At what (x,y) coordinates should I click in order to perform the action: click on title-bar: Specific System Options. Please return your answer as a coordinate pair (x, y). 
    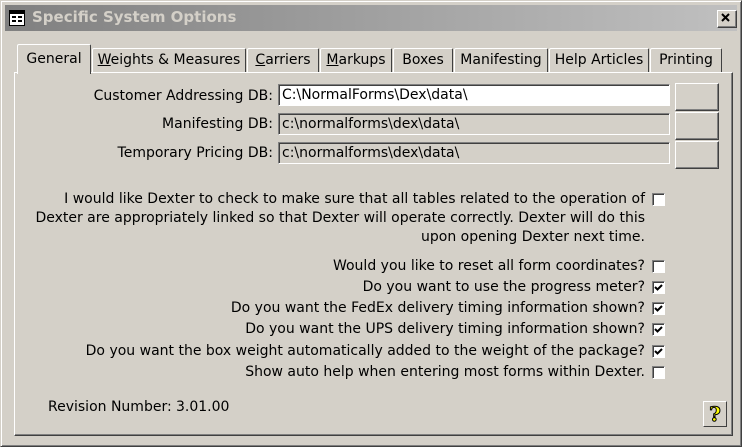
    Looking at the image, I should click on (371, 18).